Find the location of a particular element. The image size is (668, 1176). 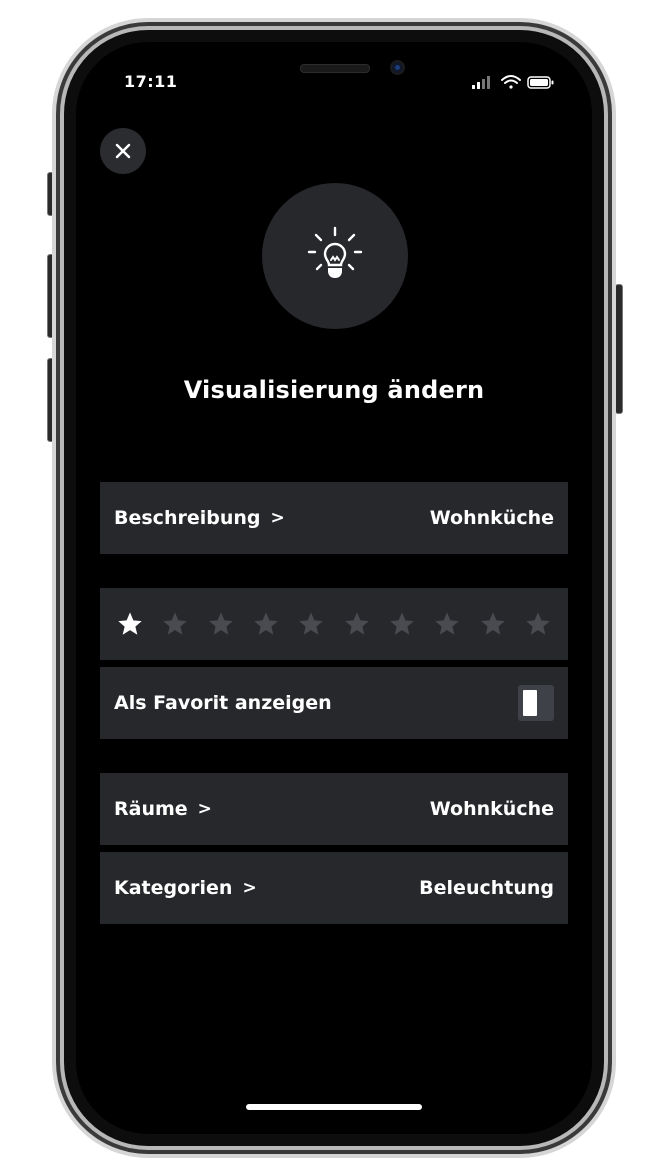

battery-icon is located at coordinates (540, 82).